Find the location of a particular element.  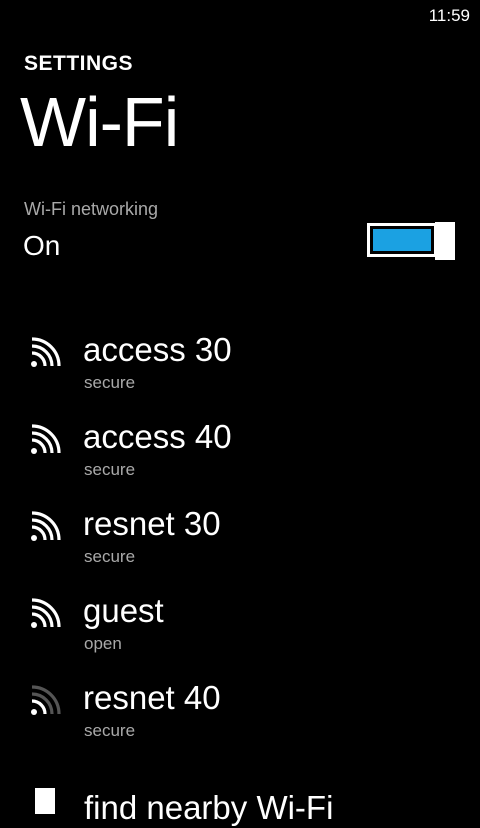

find-nearby-wifi-item: find nearby Wi-Fi is located at coordinates (240, 803).